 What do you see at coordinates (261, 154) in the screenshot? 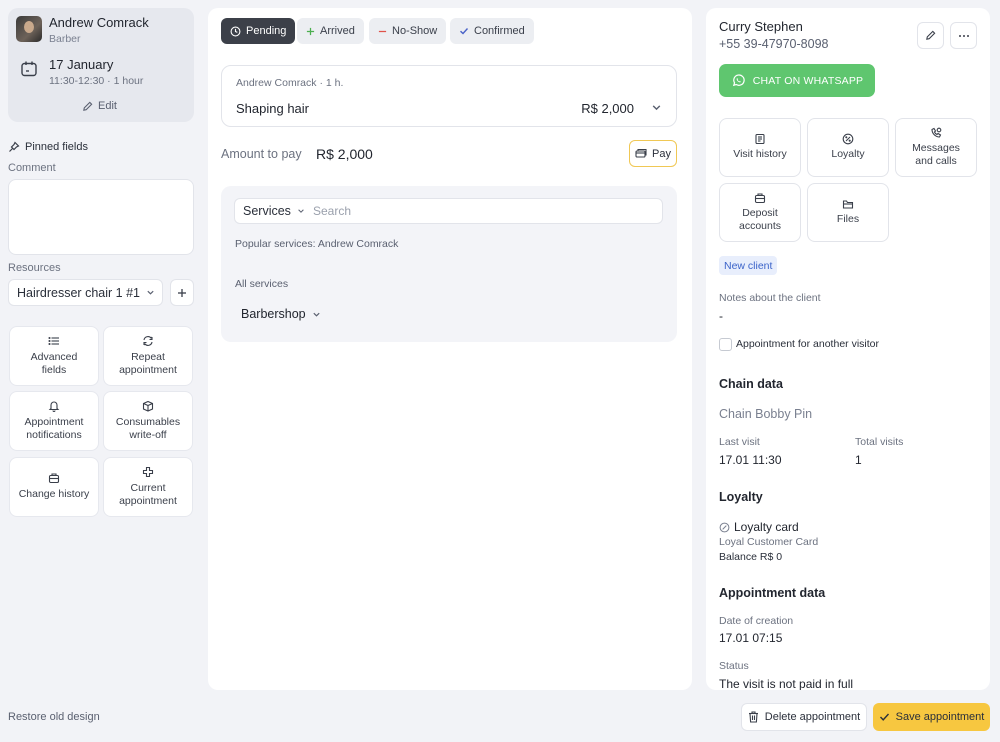
I see `amount-label: Amount to pay` at bounding box center [261, 154].